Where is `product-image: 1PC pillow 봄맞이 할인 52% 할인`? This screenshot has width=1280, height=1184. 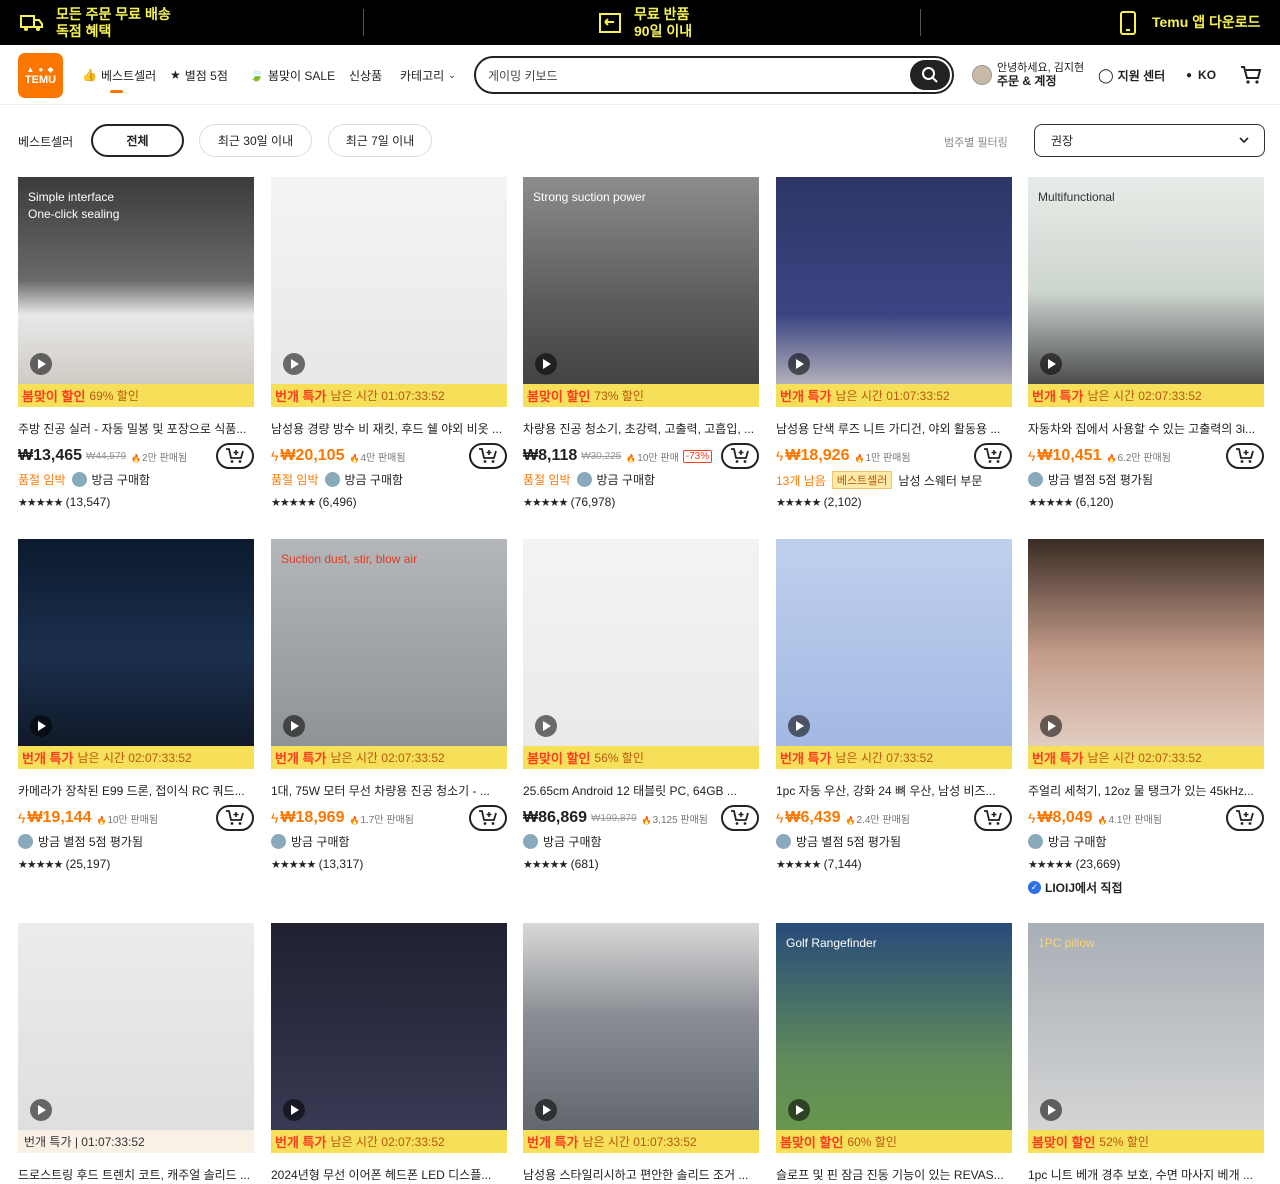 product-image: 1PC pillow 봄맞이 할인 52% 할인 is located at coordinates (1146, 1038).